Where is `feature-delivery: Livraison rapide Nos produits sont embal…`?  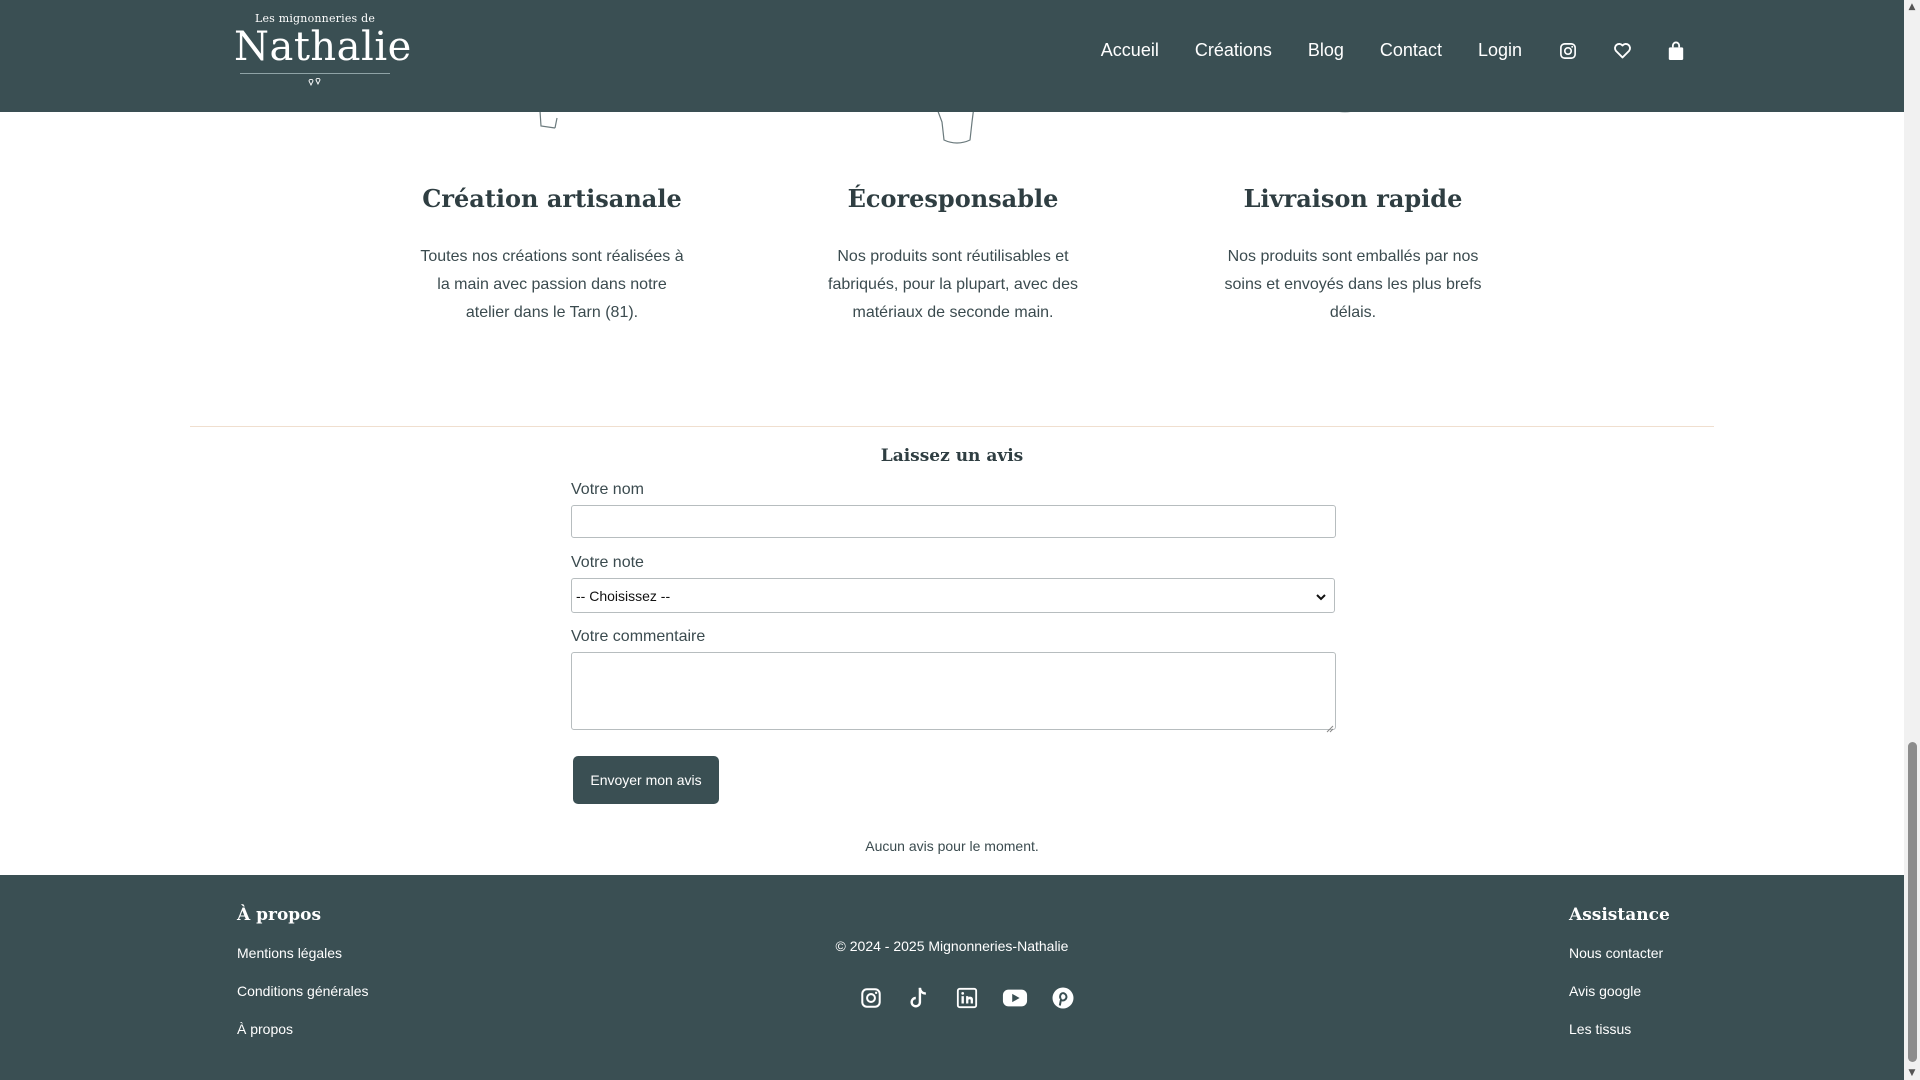 feature-delivery: Livraison rapide Nos produits sont embal… is located at coordinates (1353, 255).